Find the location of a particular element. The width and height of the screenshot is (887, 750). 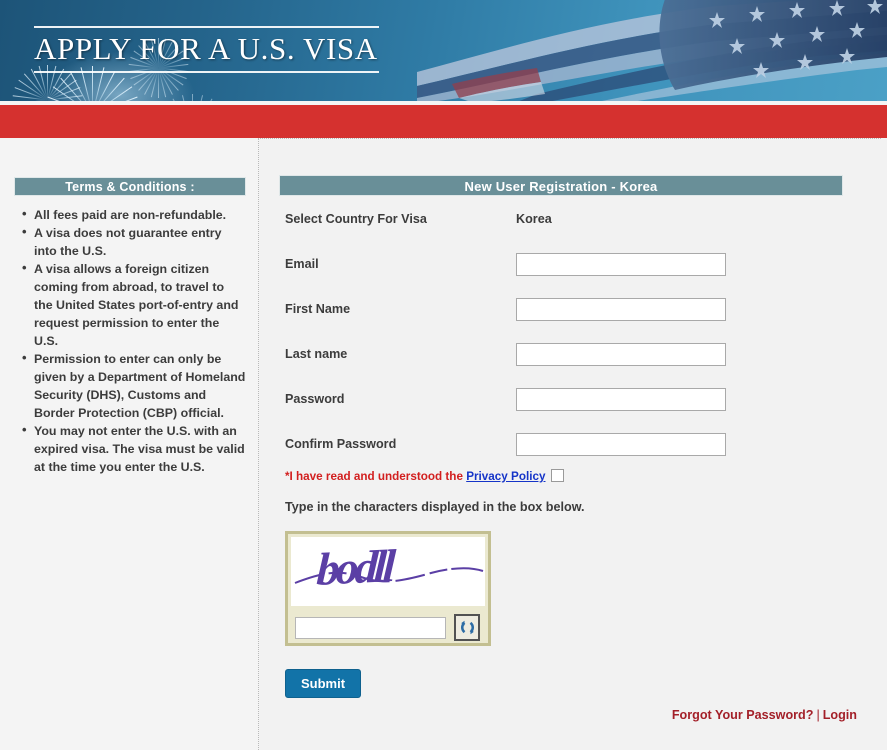

captcha-image: bodll is located at coordinates (388, 571).